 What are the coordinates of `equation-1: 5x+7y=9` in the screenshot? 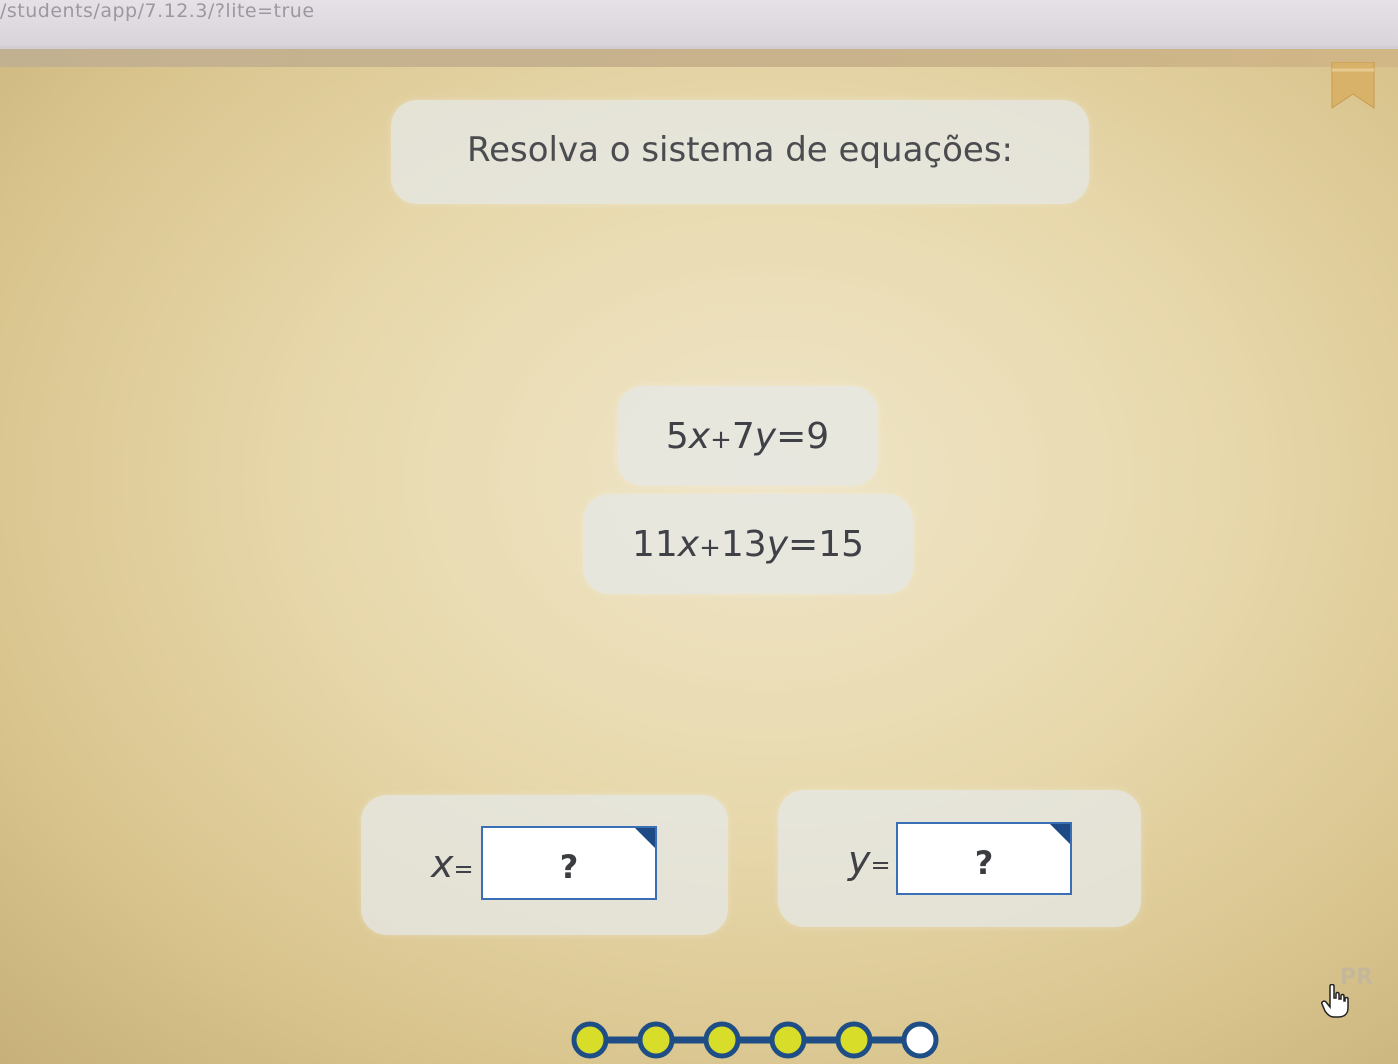 It's located at (747, 436).